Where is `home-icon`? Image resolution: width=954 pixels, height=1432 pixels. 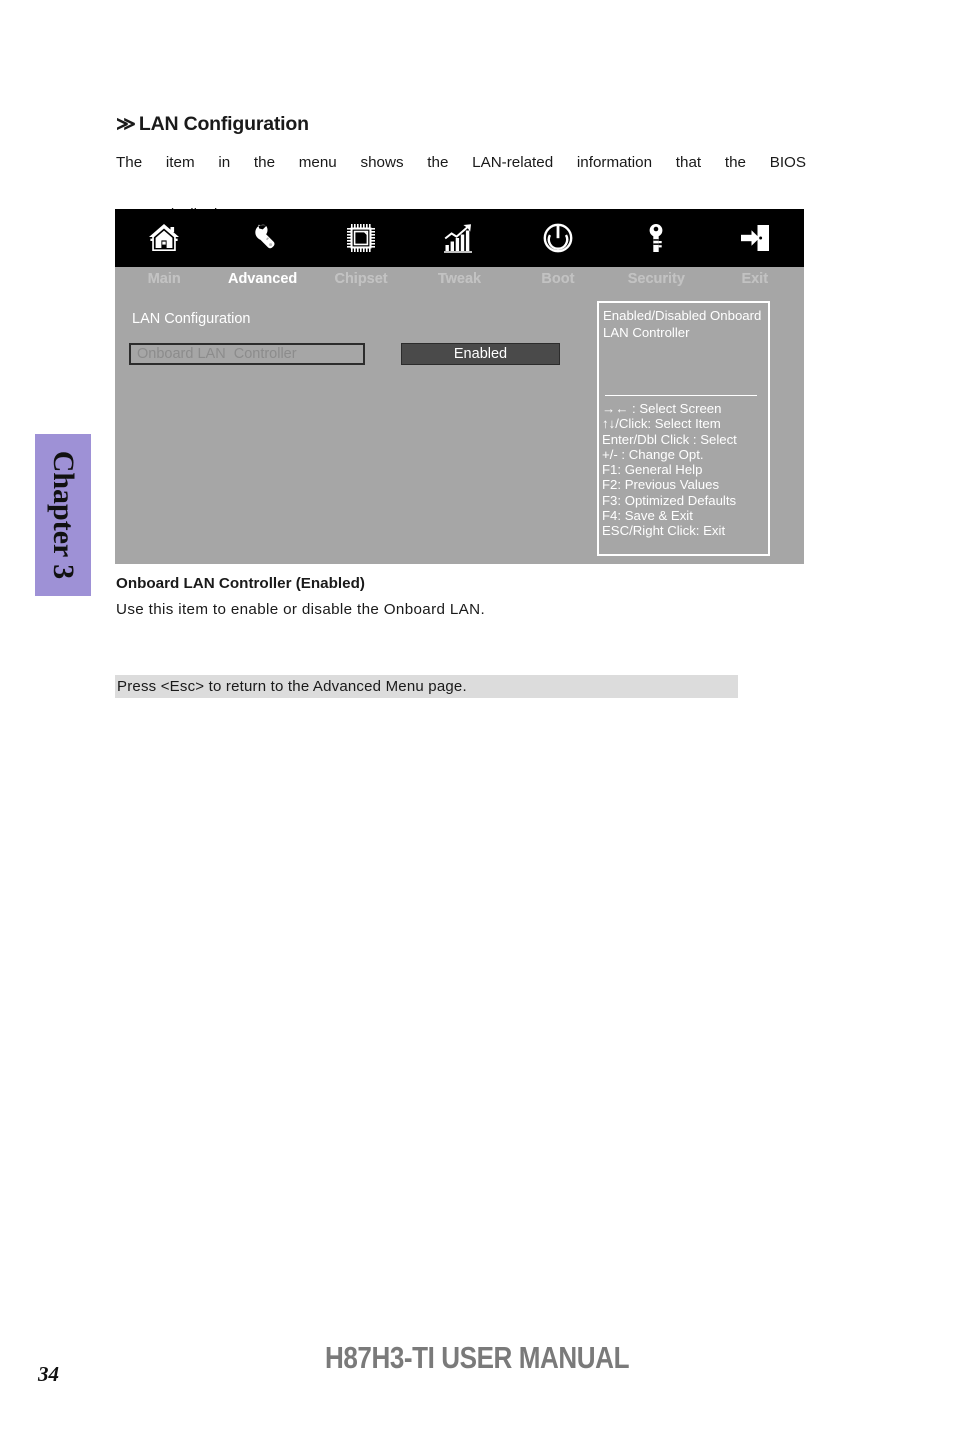 home-icon is located at coordinates (164, 238).